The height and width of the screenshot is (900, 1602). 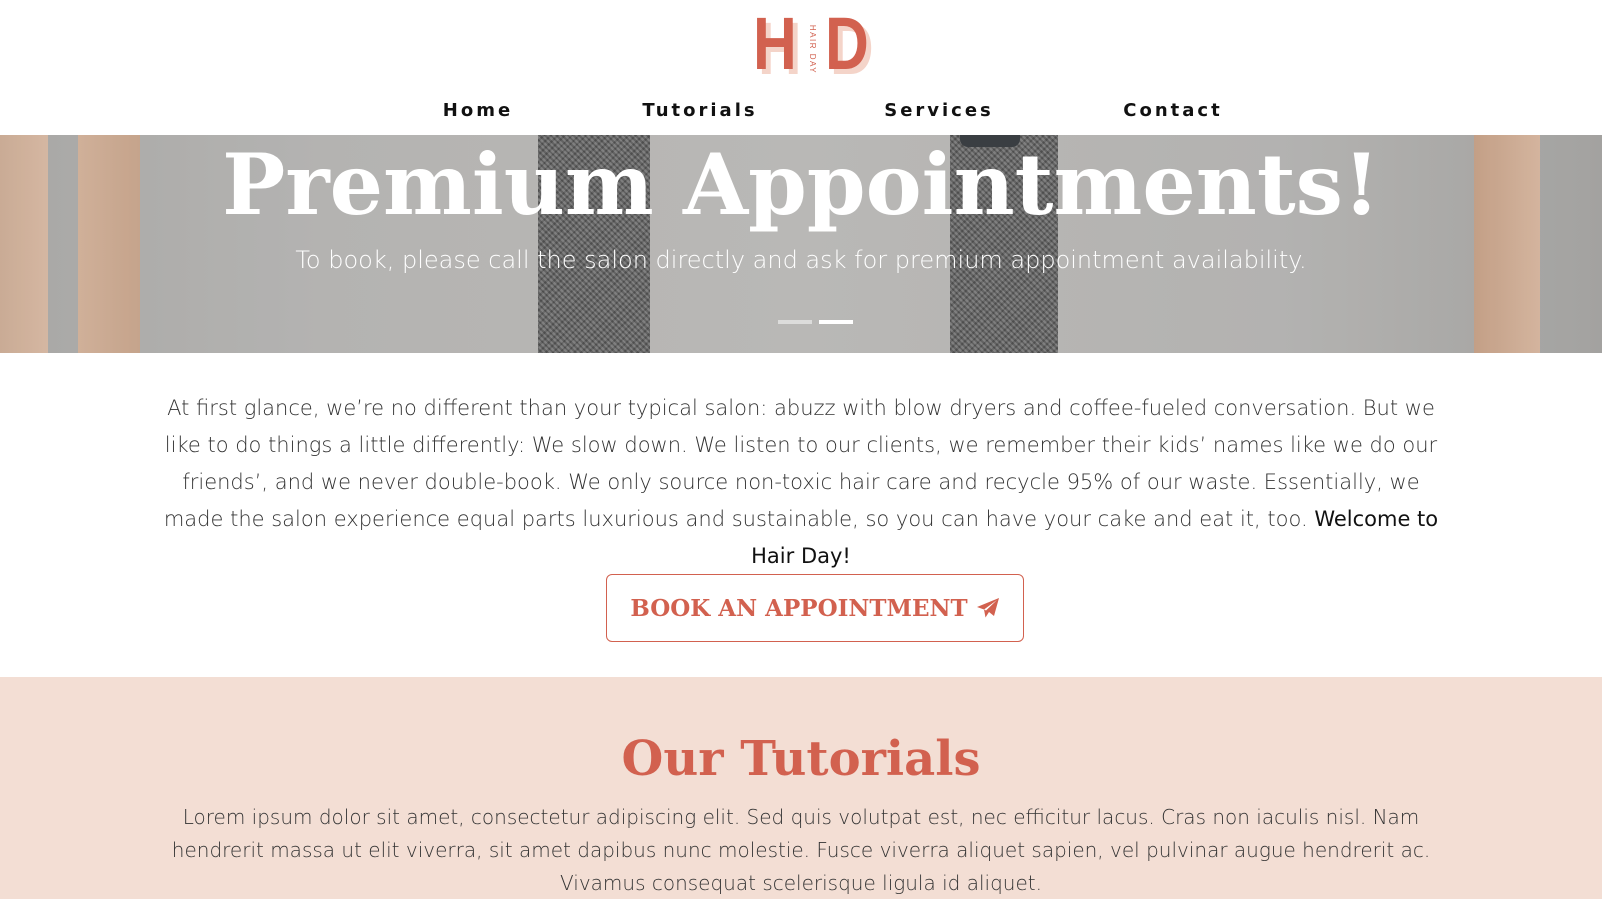 I want to click on nav-home: Home, so click(x=478, y=110).